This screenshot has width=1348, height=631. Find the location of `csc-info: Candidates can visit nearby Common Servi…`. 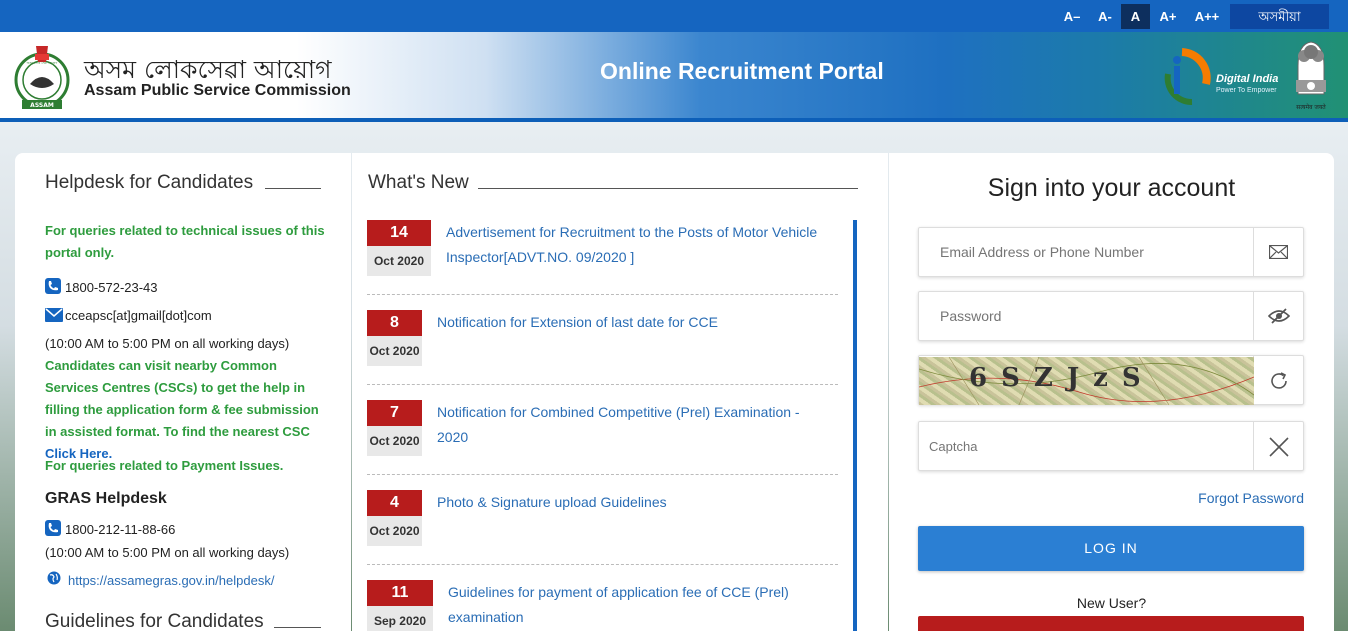

csc-info: Candidates can visit nearby Common Servi… is located at coordinates (182, 410).